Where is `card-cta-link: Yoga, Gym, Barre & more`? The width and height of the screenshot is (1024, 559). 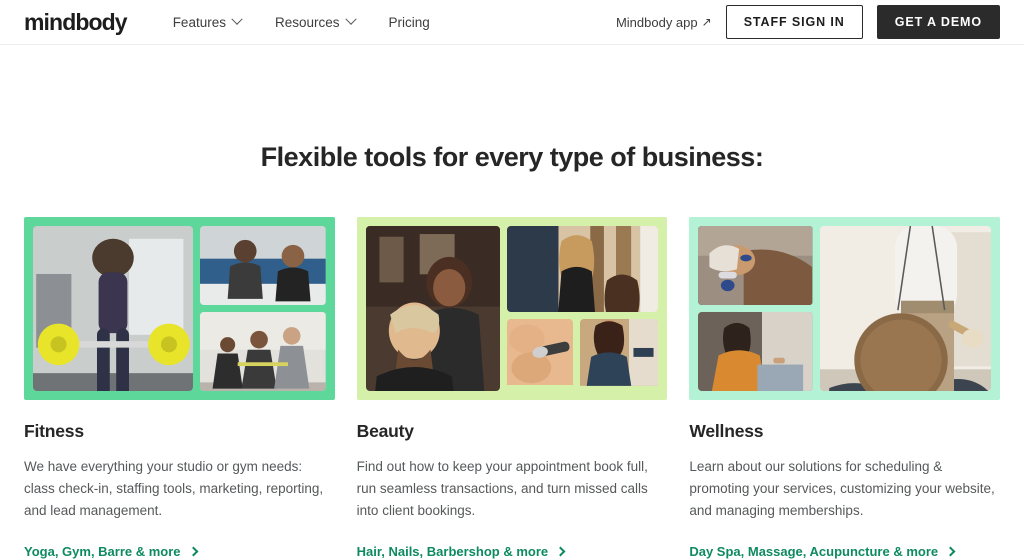
card-cta-link: Yoga, Gym, Barre & more is located at coordinates (179, 551).